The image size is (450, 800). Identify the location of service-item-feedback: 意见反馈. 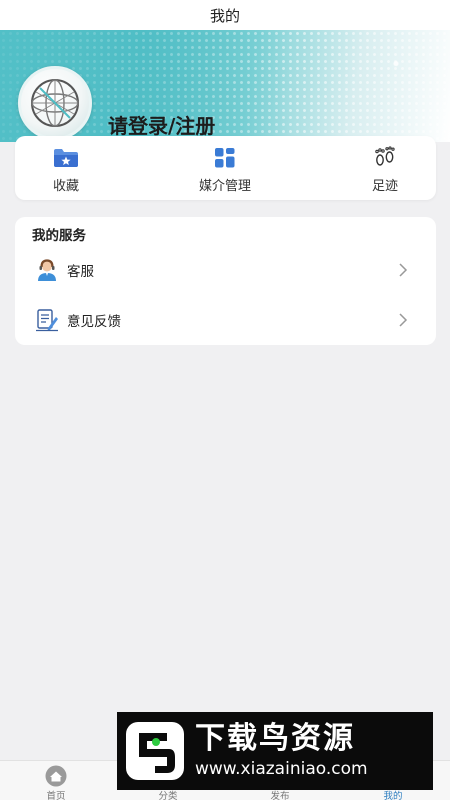
(225, 320).